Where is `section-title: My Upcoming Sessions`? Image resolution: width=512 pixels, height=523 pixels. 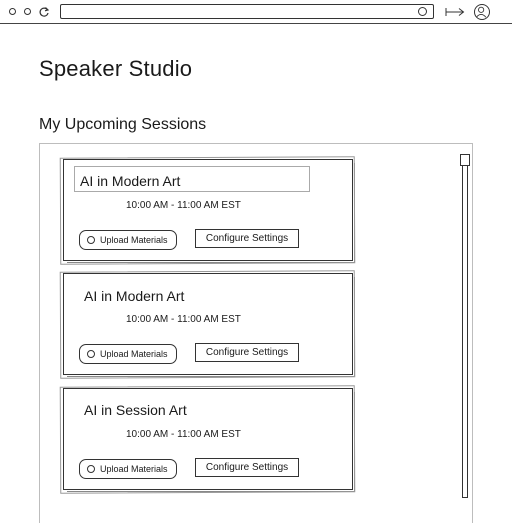
section-title: My Upcoming Sessions is located at coordinates (123, 124).